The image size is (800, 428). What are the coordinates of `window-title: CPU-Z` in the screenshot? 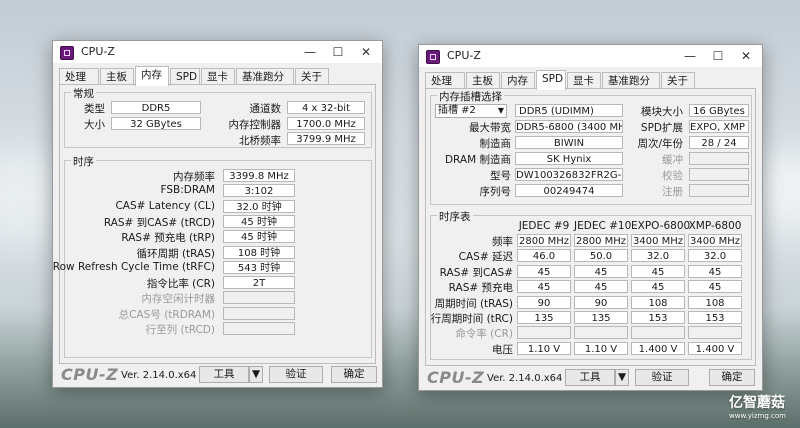 It's located at (98, 51).